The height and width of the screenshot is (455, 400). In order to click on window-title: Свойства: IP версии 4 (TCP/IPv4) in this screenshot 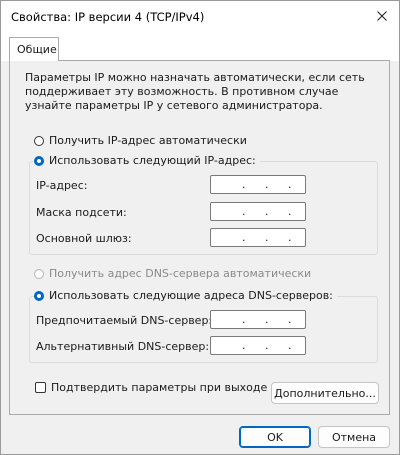, I will do `click(108, 17)`.